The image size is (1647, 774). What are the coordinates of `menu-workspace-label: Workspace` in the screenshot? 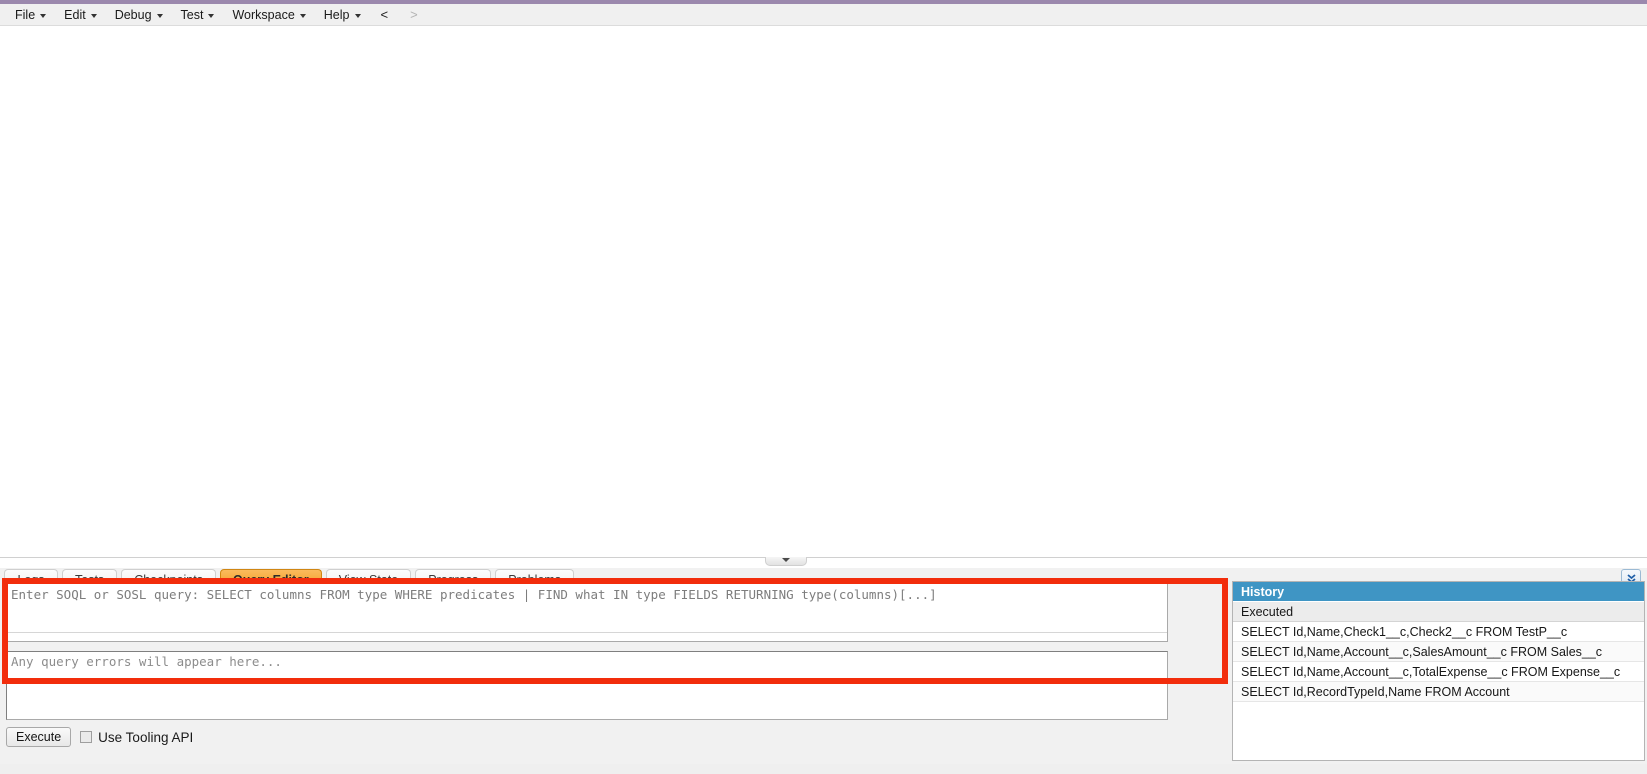 It's located at (263, 14).